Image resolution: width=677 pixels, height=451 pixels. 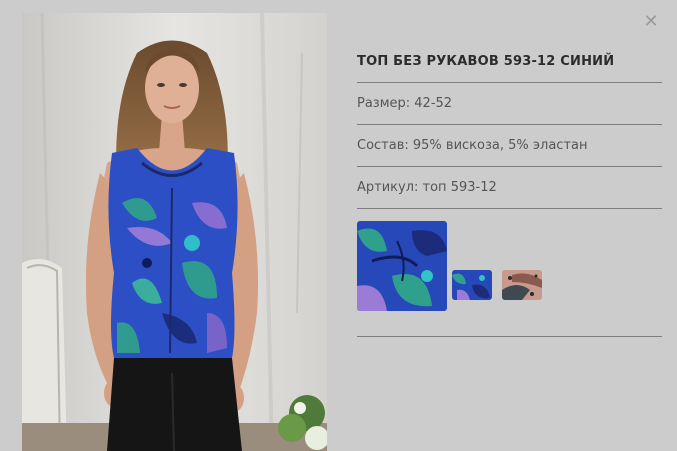 I want to click on swatch-blue-small, so click(x=472, y=285).